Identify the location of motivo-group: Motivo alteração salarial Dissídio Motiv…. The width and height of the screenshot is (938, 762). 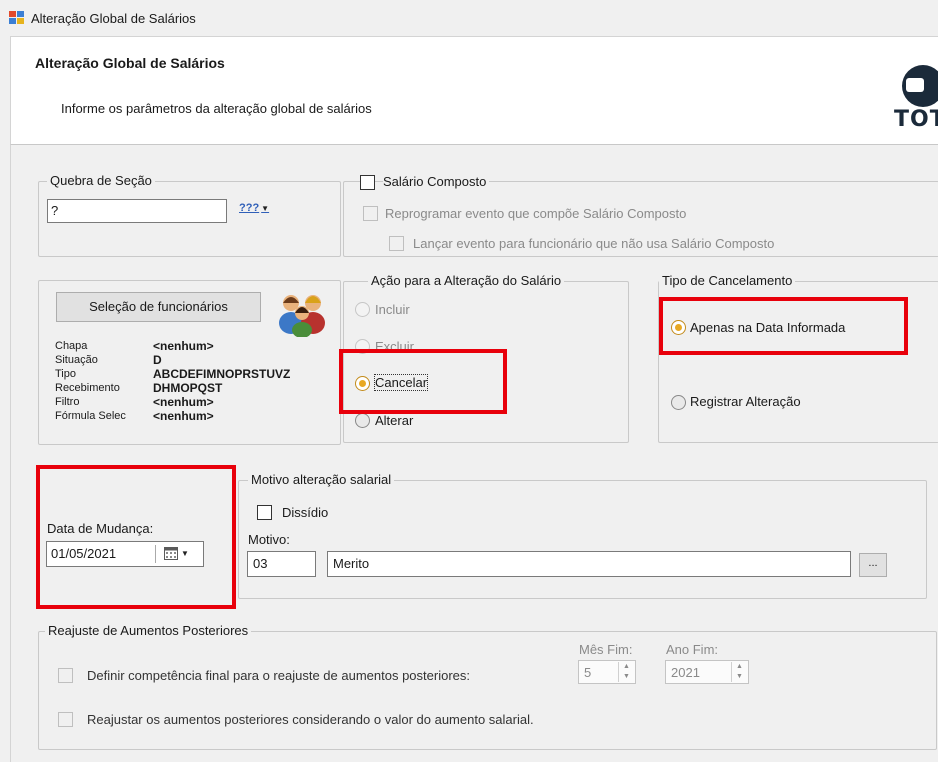
(582, 535).